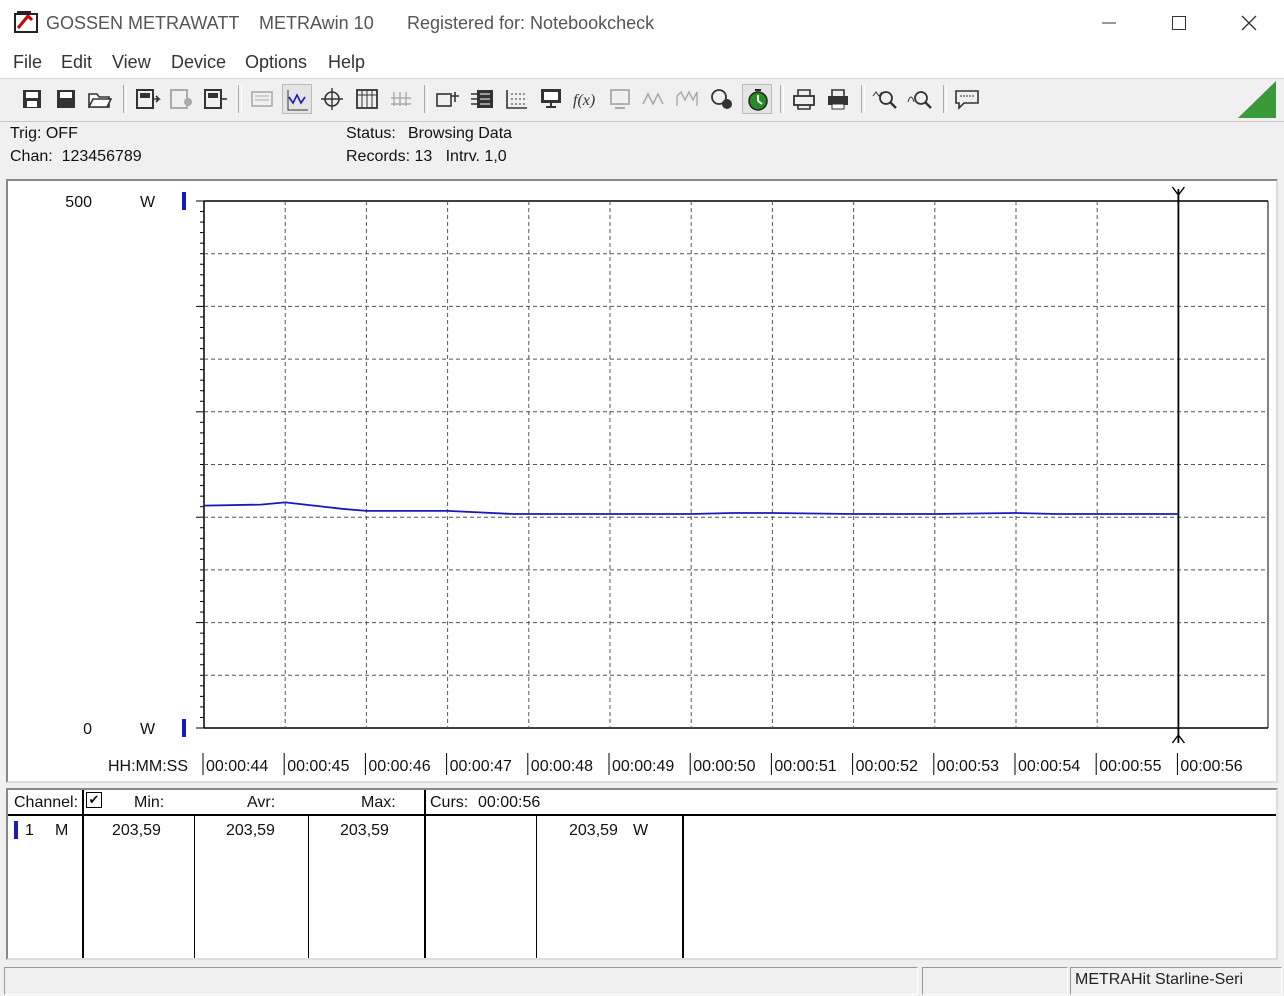 The width and height of the screenshot is (1284, 996). Describe the element at coordinates (148, 202) in the screenshot. I see `y-axis-unit-top: W` at that location.